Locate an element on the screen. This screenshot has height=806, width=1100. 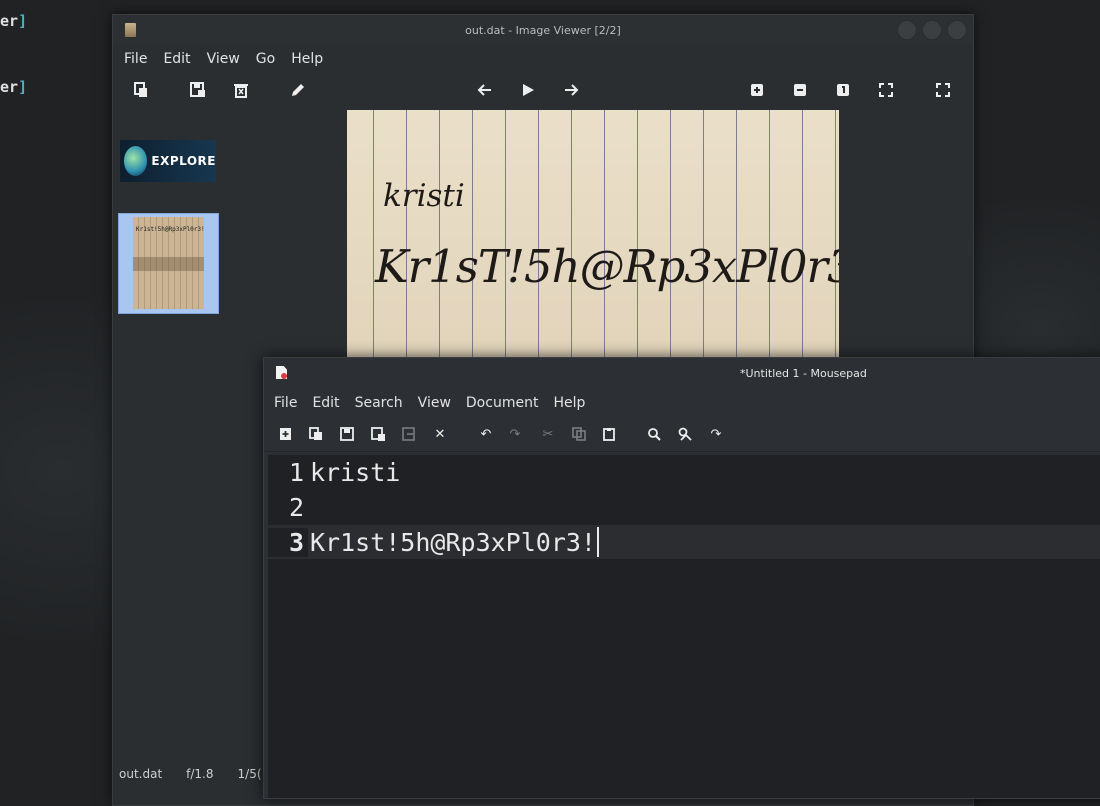
mousepad-title: *Untitled 1 - Mousepad is located at coordinates (803, 373).